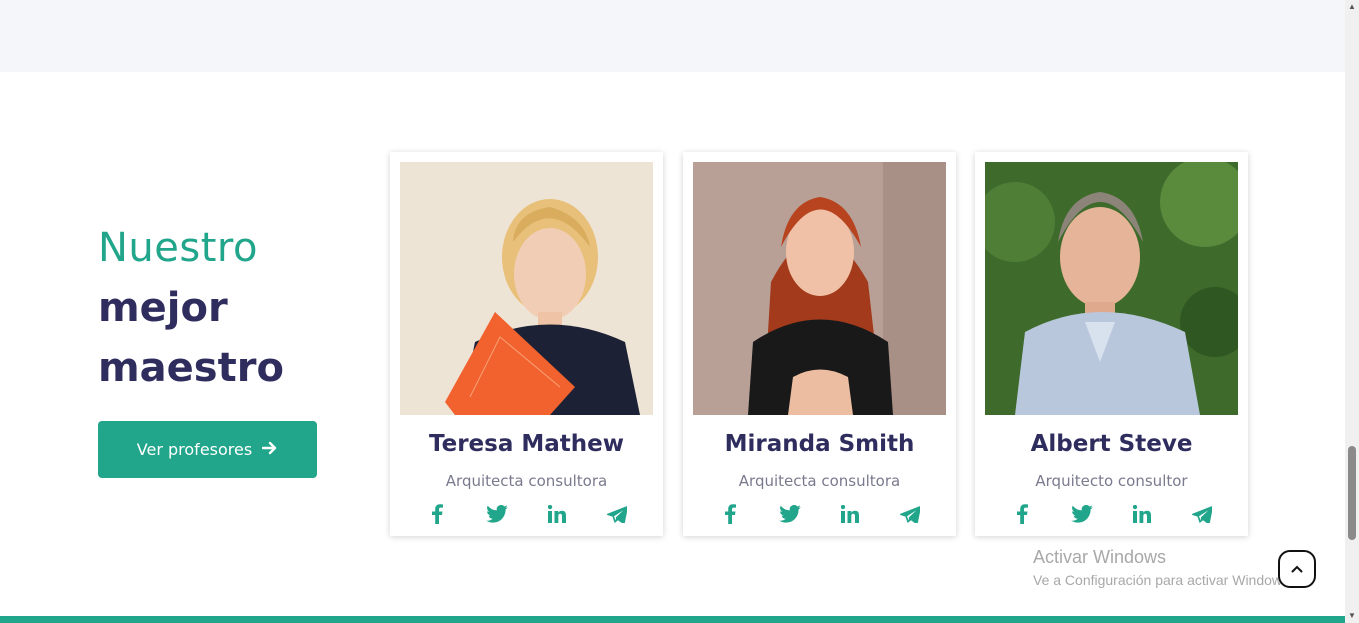  I want to click on scroll-to-top-button, so click(1297, 569).